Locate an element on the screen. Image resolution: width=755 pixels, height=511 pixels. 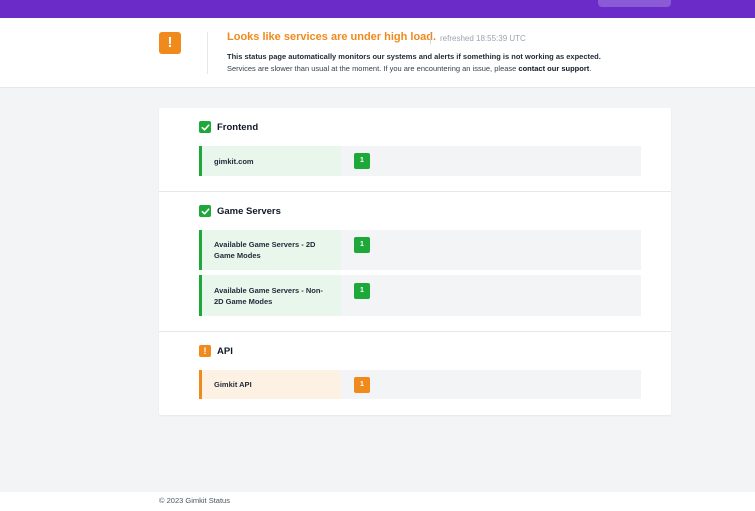
service-label: Gimkit API is located at coordinates (270, 384).